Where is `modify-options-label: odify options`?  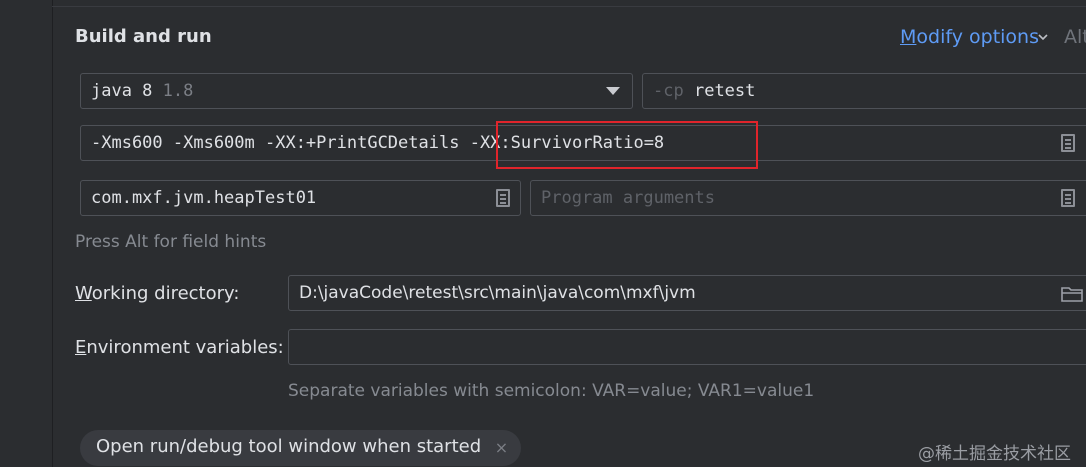
modify-options-label: odify options is located at coordinates (977, 37).